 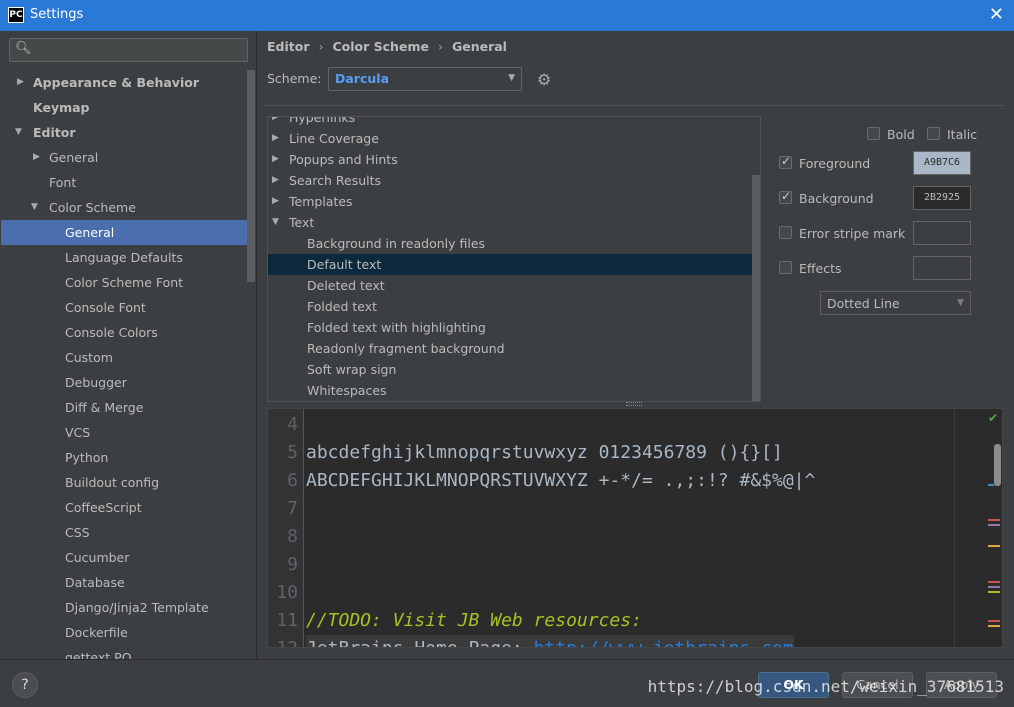 What do you see at coordinates (124, 107) in the screenshot?
I see `tree-item-keymap: Keymap` at bounding box center [124, 107].